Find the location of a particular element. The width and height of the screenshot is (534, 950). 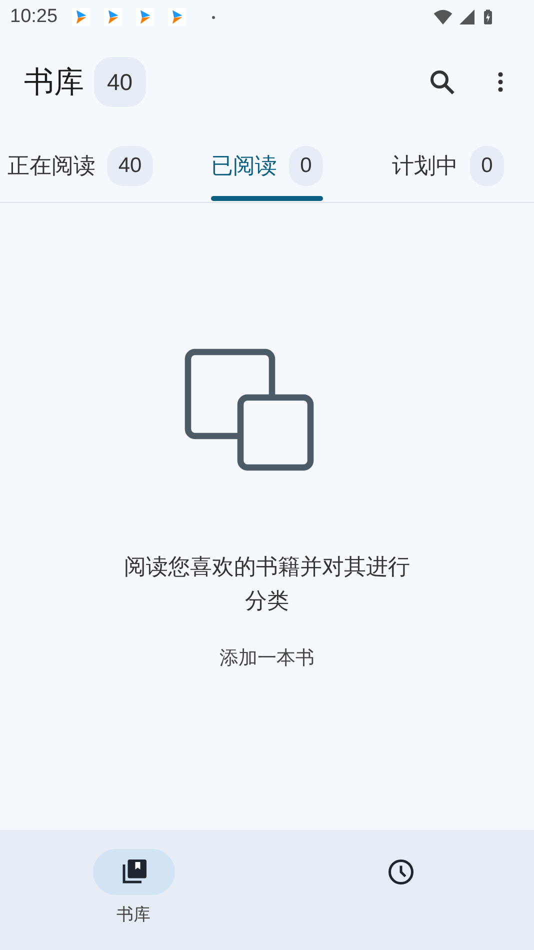

wifi-icon is located at coordinates (443, 17).